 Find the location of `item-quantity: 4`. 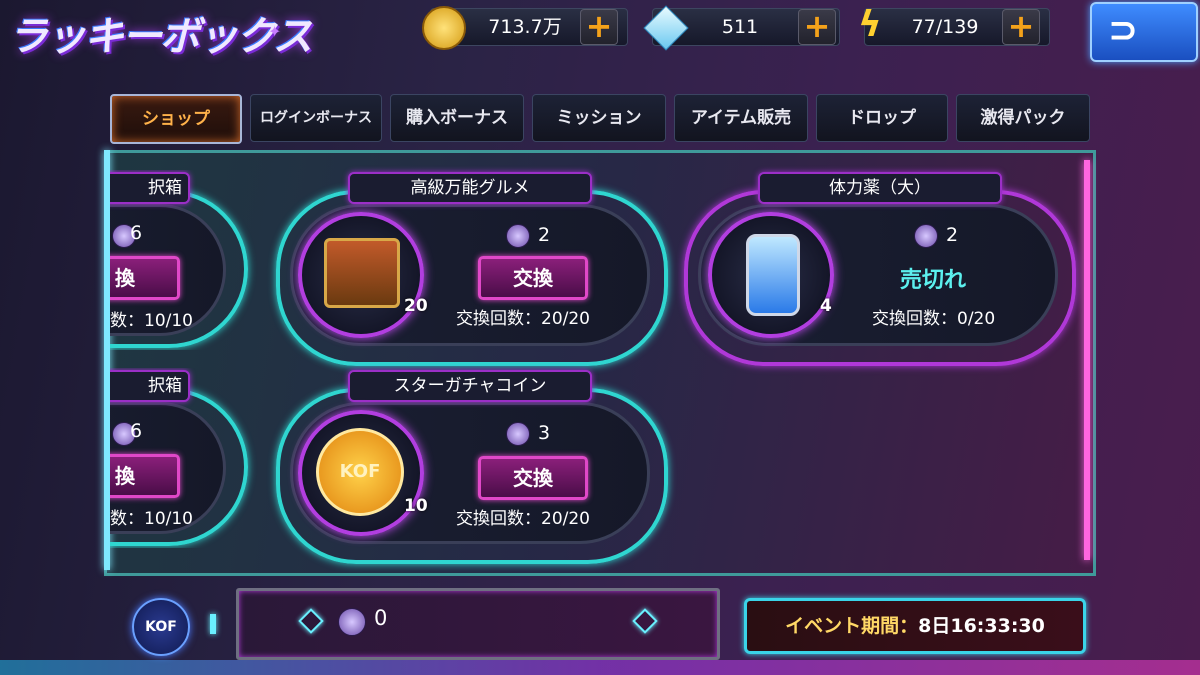

item-quantity: 4 is located at coordinates (826, 306).